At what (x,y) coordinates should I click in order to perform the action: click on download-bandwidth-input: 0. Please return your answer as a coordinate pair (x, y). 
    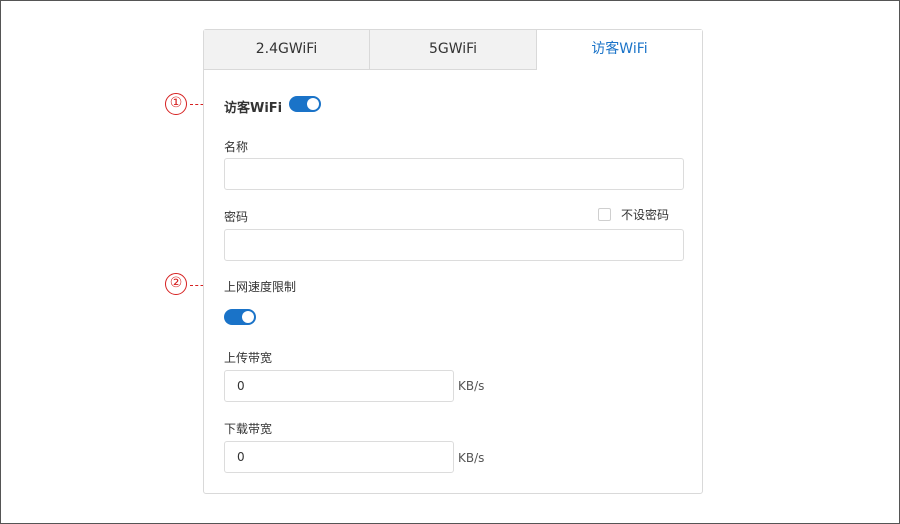
    Looking at the image, I should click on (339, 457).